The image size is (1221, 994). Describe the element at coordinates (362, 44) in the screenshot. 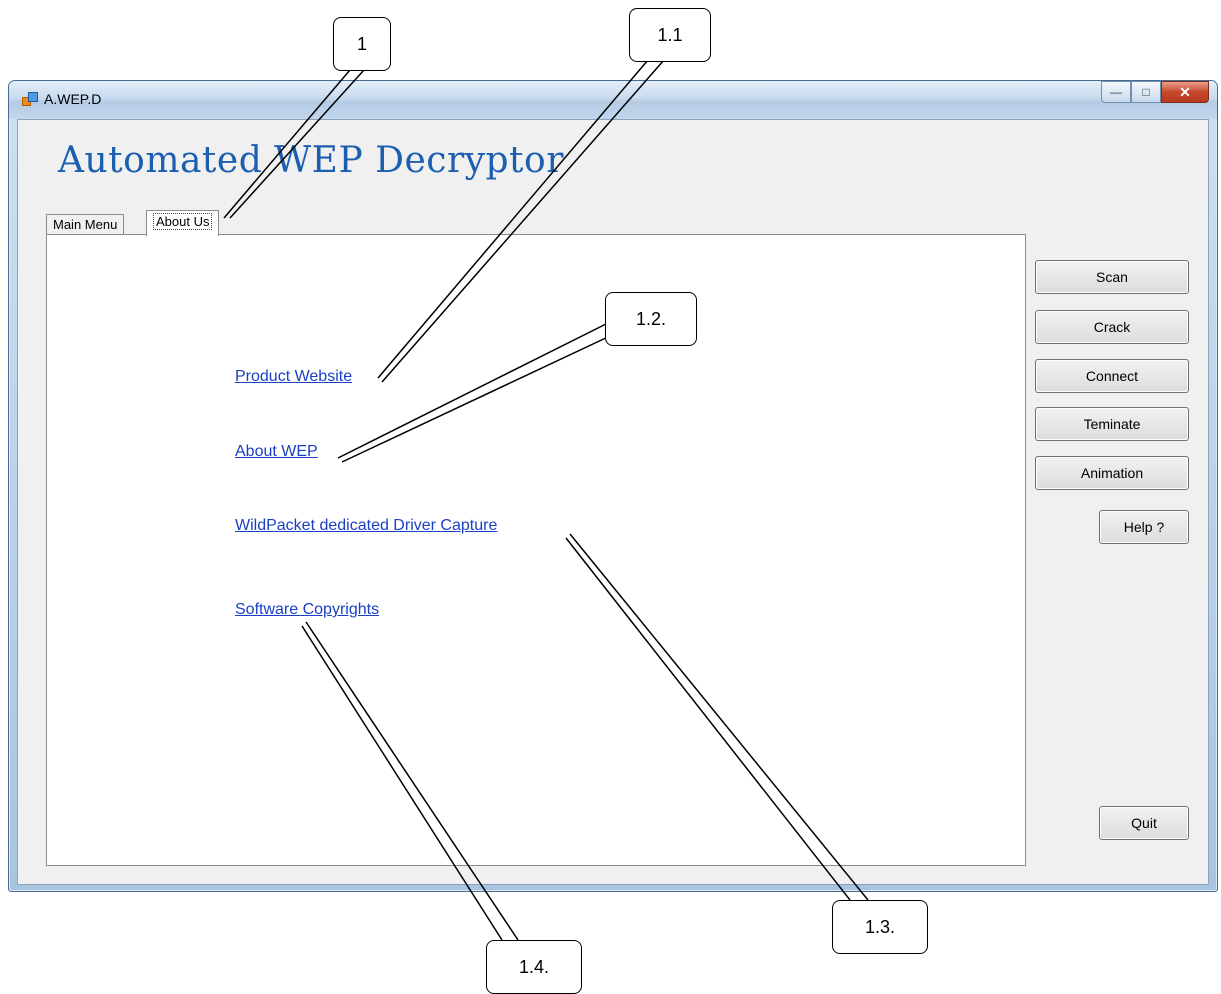

I see `callout-1: 1` at that location.